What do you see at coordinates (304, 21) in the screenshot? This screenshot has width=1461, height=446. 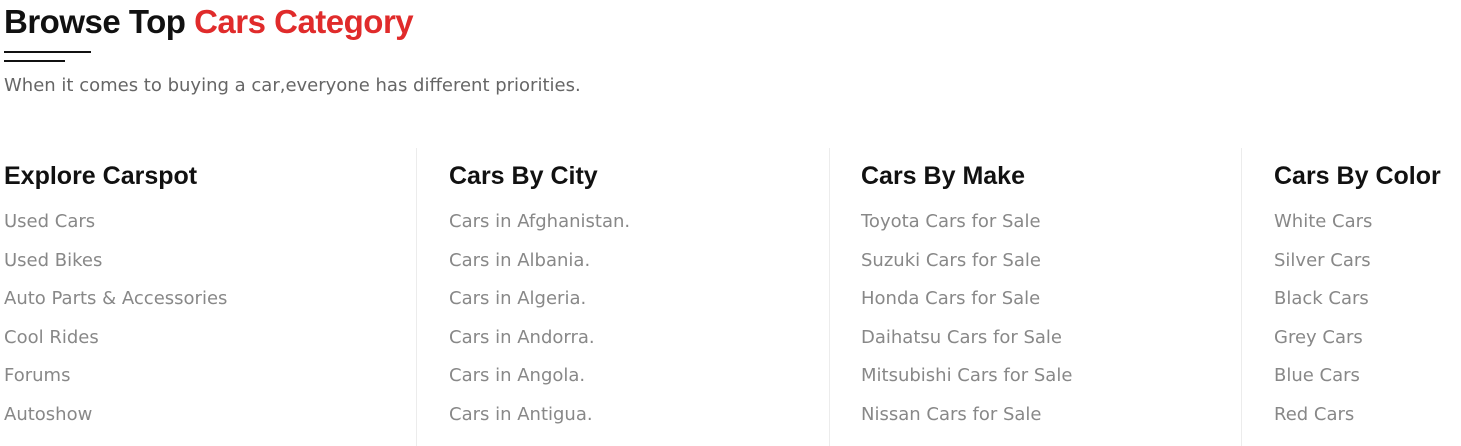 I see `heading-accent-text: Cars Category` at bounding box center [304, 21].